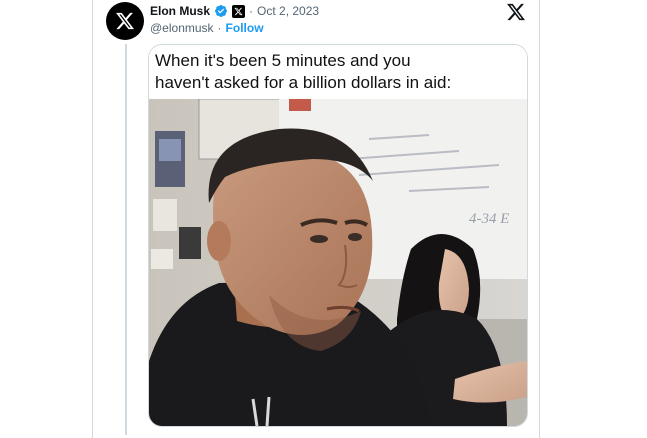  I want to click on author-row: Elon Musk · Oct 2, 2023, so click(234, 11).